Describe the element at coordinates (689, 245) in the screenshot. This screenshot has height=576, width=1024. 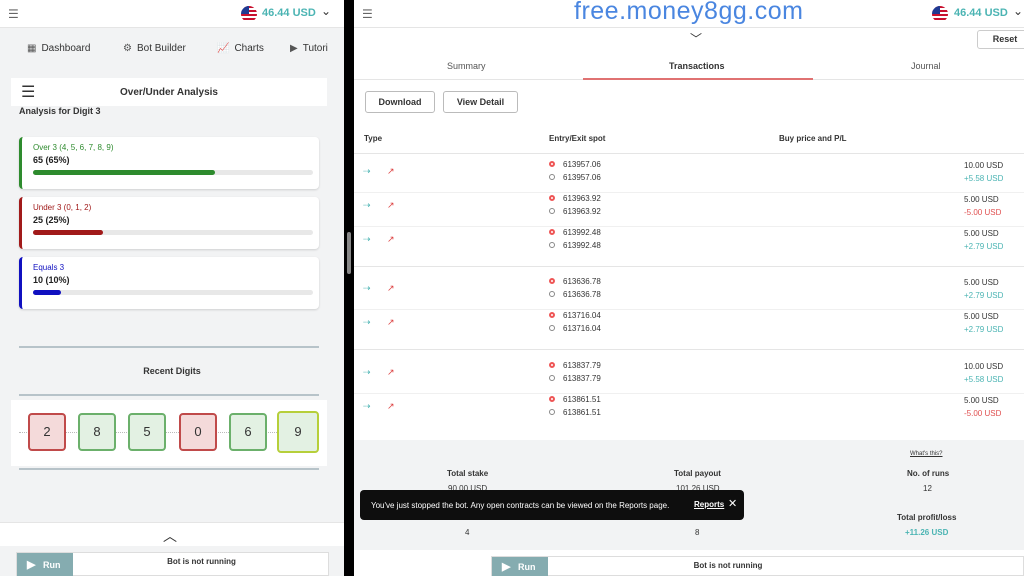
I see `transaction-row: ⇢ ↗ 613992.48 613992.48 5.00 USD +2.79 USD` at that location.